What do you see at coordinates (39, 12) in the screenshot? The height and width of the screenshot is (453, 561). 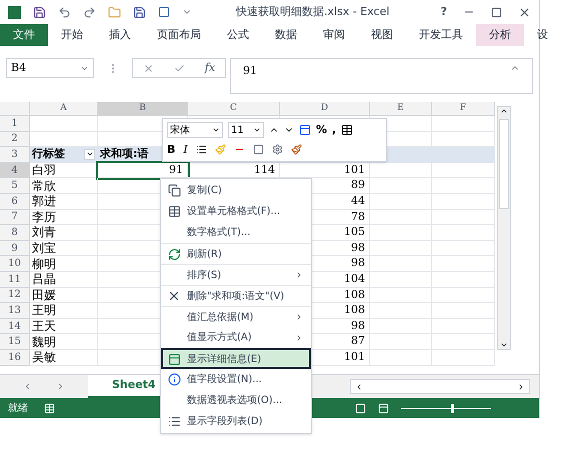 I see `save-icon` at bounding box center [39, 12].